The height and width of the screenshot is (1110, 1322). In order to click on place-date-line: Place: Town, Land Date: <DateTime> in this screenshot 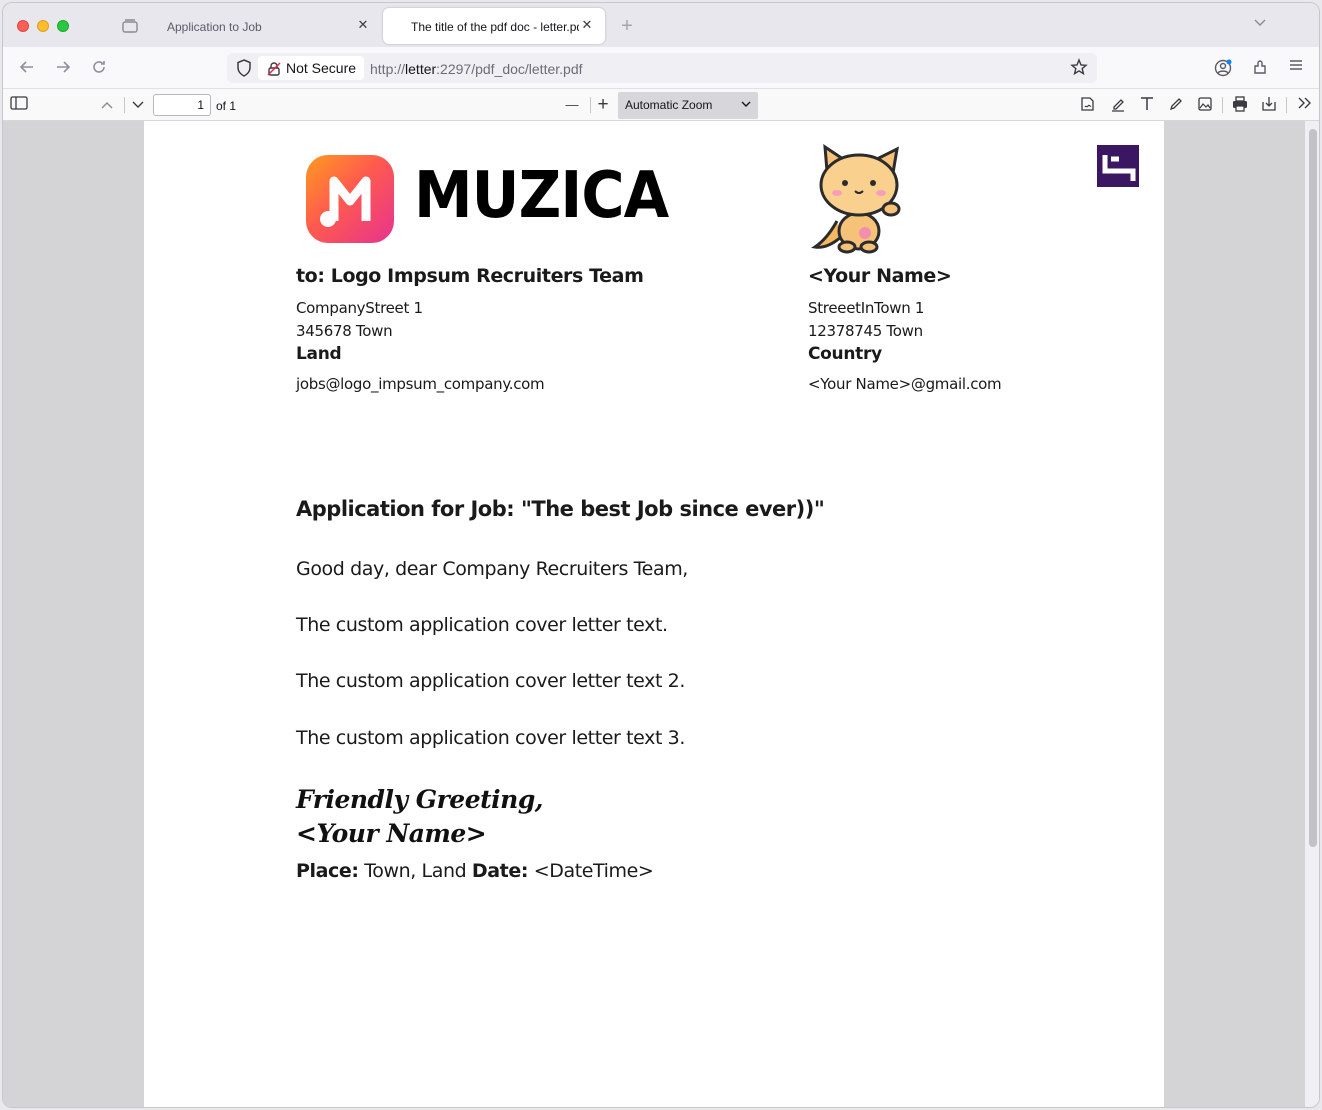, I will do `click(475, 871)`.